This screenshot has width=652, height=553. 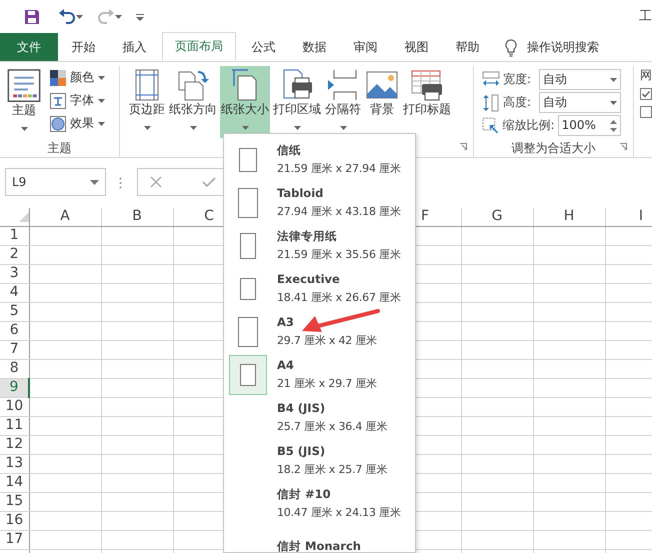 What do you see at coordinates (528, 125) in the screenshot?
I see `field-label: 缩放比例:` at bounding box center [528, 125].